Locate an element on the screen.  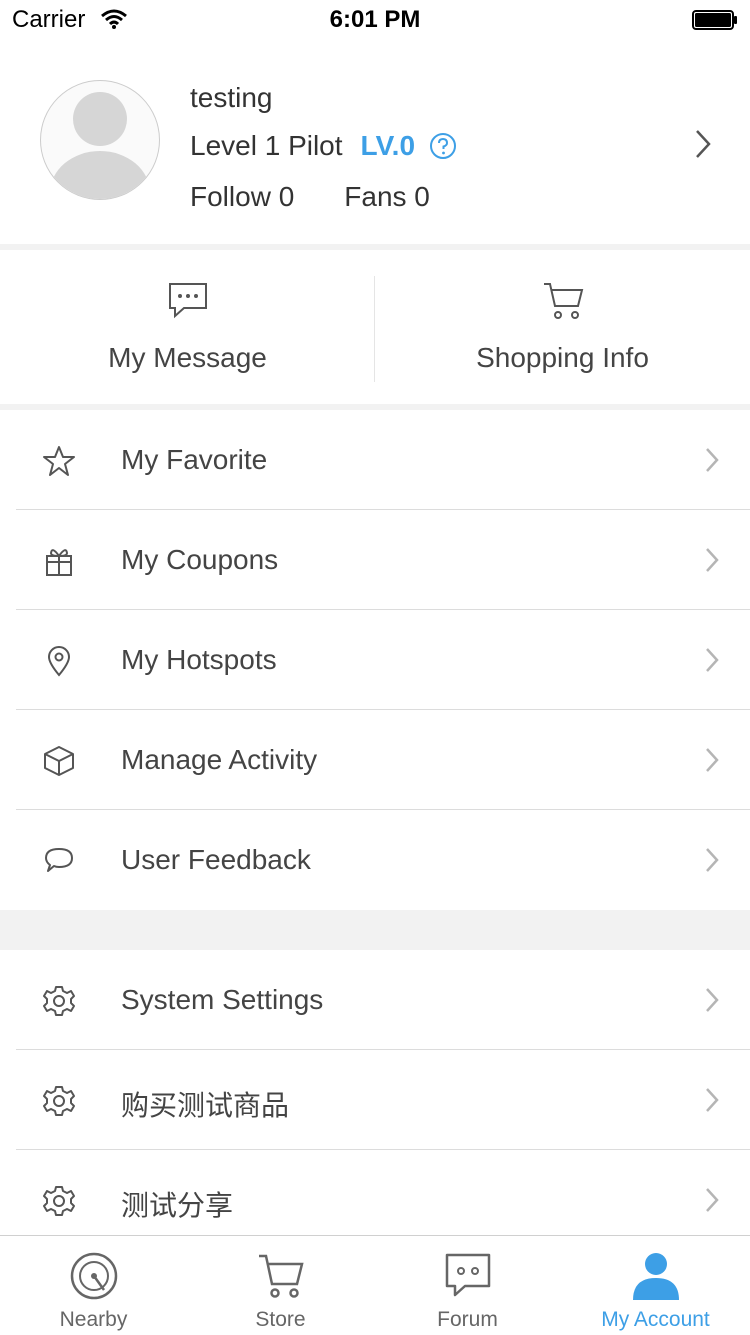
avatar is located at coordinates (100, 140).